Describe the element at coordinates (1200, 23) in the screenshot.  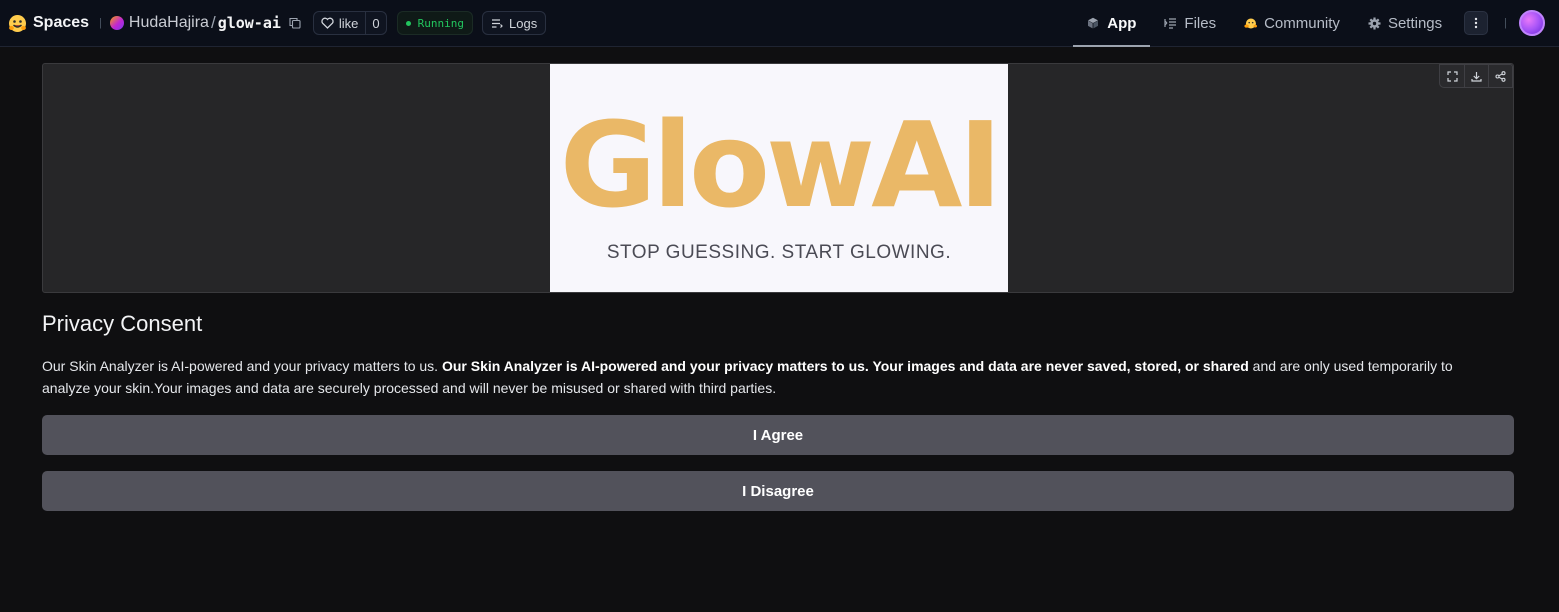
I see `tab-files-label: Files` at that location.